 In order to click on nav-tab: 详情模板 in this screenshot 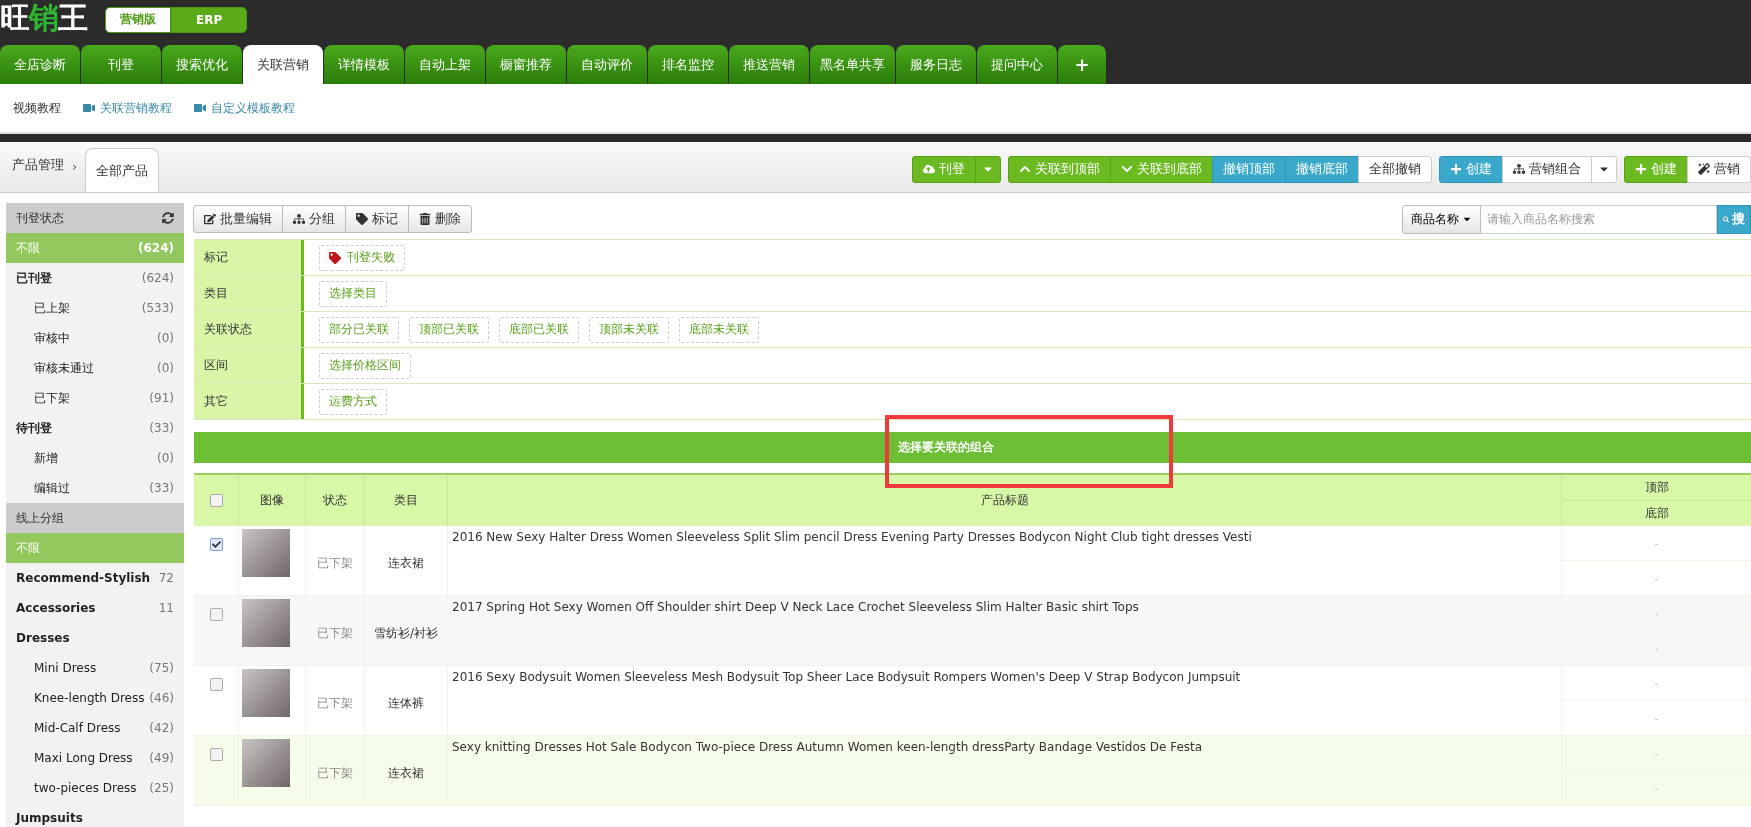, I will do `click(364, 64)`.